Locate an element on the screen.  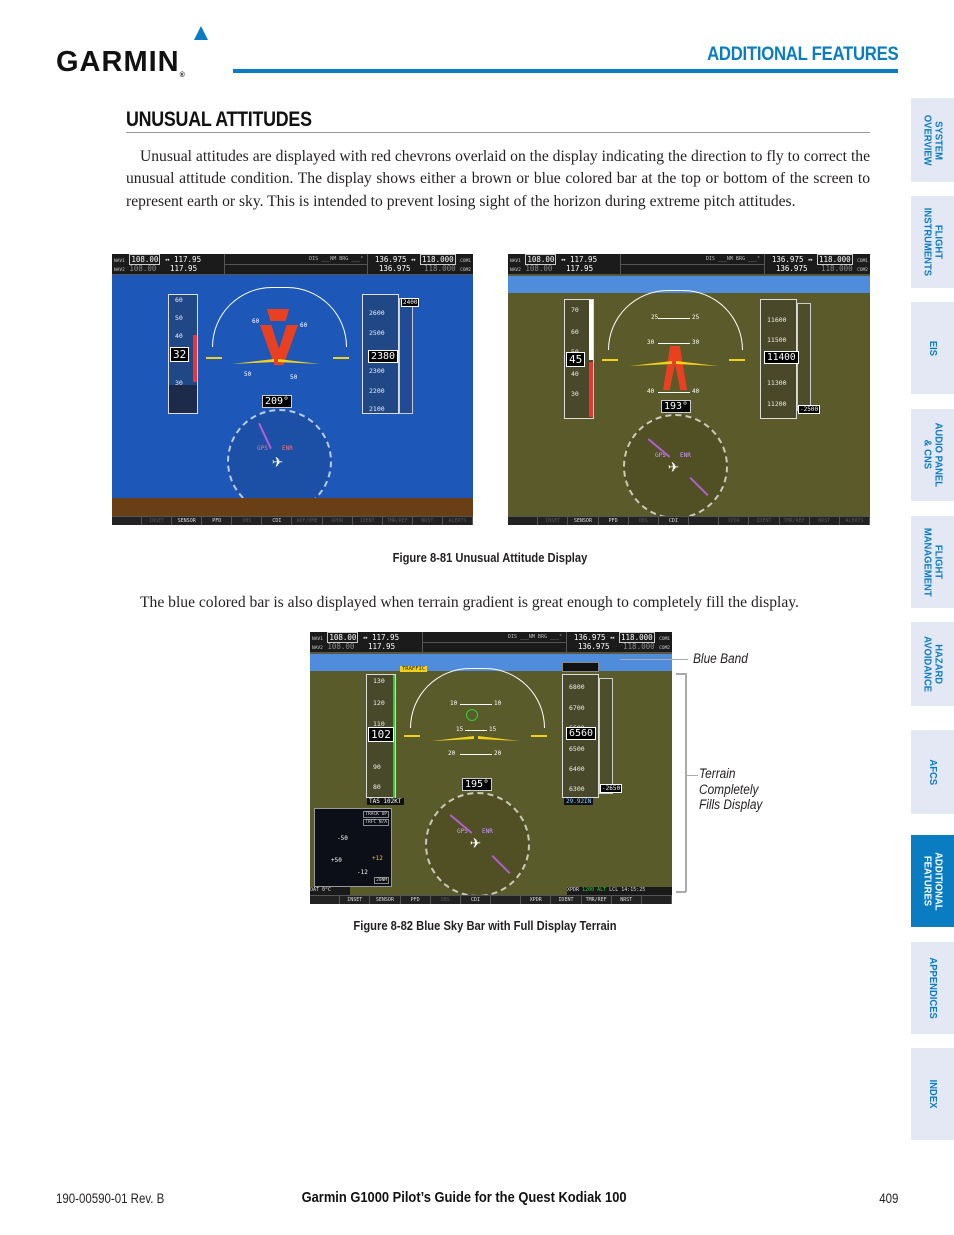
tab-label: SYSTEM OVERVIEW is located at coordinates (933, 140).